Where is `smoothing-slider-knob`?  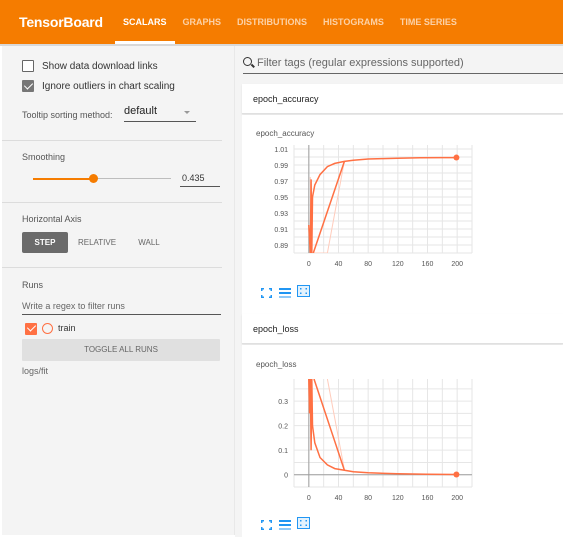 smoothing-slider-knob is located at coordinates (93, 178).